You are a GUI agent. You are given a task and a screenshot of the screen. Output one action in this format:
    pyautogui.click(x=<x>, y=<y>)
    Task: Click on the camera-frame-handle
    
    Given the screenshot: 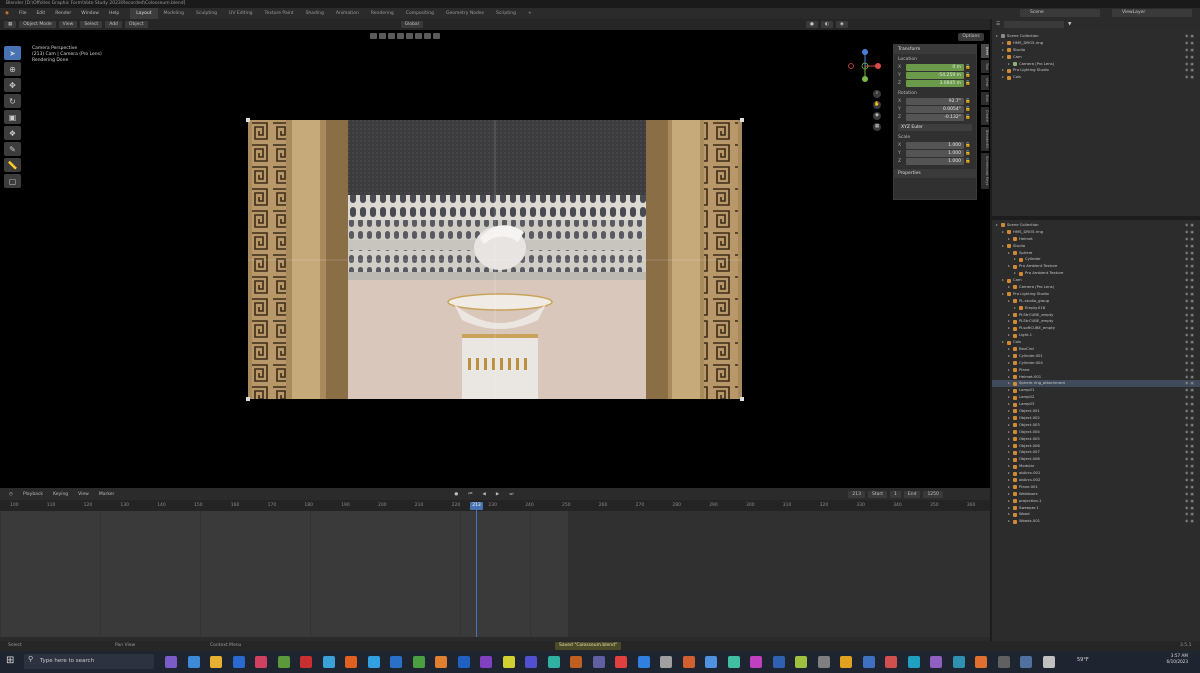 What is the action you would take?
    pyautogui.click(x=742, y=120)
    